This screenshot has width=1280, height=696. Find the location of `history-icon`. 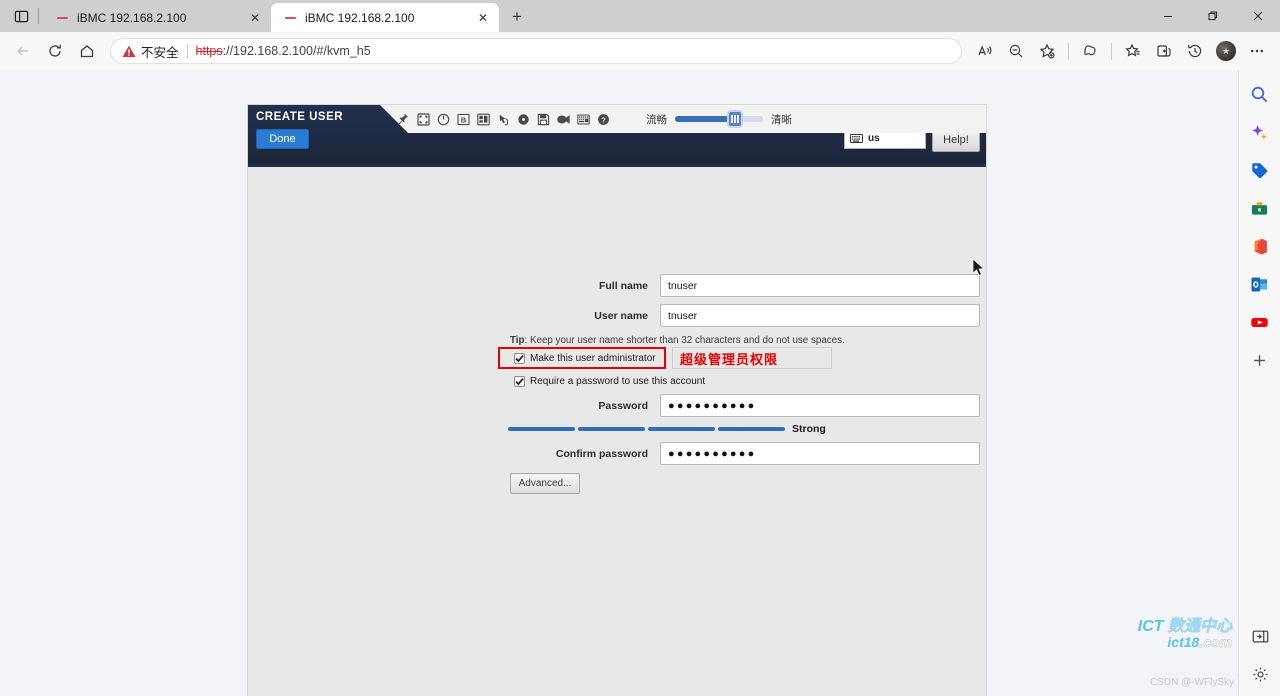

history-icon is located at coordinates (1195, 51).